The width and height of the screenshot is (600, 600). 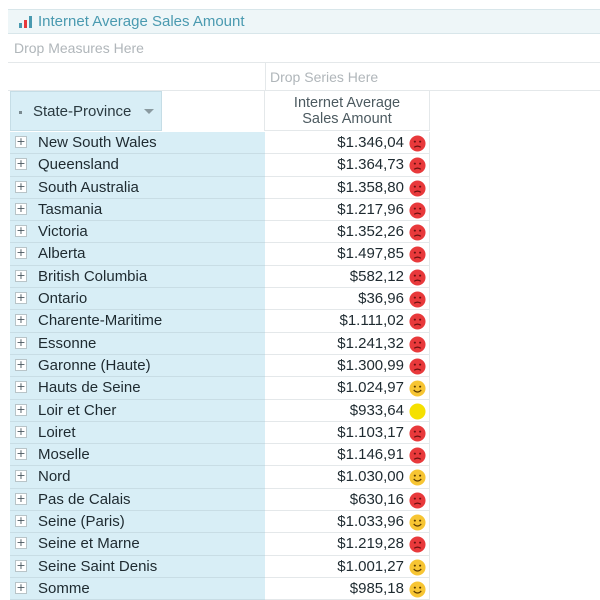 What do you see at coordinates (137, 277) in the screenshot?
I see `row-label-cell: + British Columbia` at bounding box center [137, 277].